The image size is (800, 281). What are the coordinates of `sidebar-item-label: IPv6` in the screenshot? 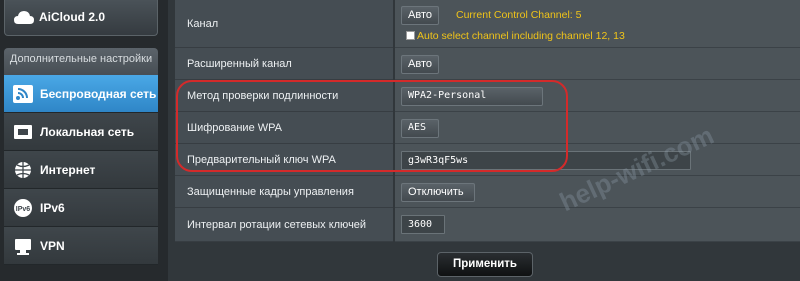 It's located at (52, 208).